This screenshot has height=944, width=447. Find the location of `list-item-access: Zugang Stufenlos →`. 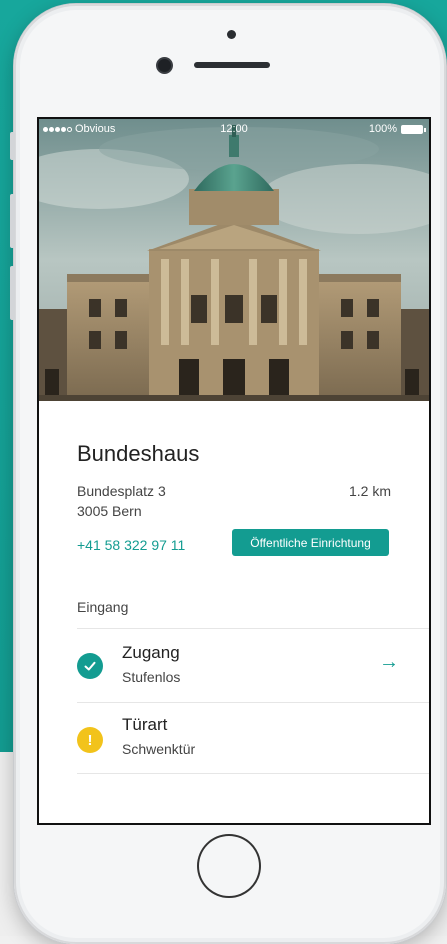

list-item-access: Zugang Stufenlos → is located at coordinates (234, 665).